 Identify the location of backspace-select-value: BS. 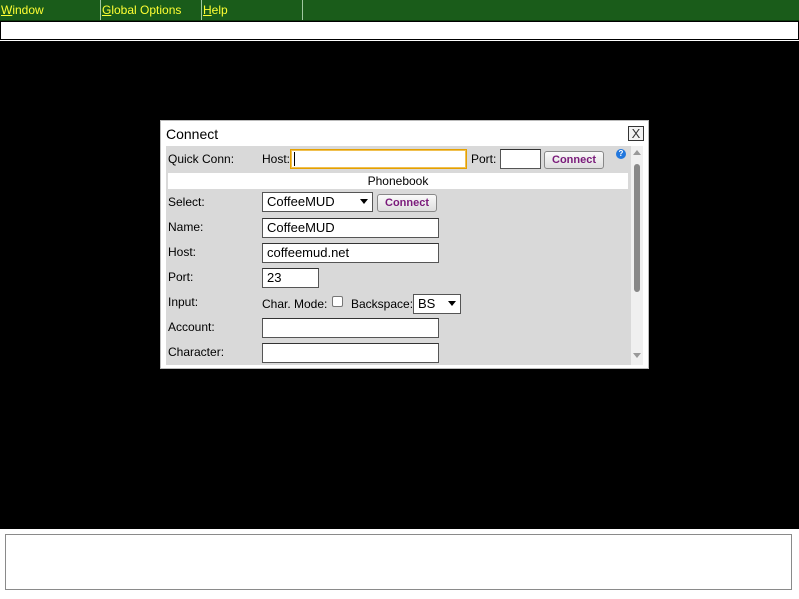
(427, 303).